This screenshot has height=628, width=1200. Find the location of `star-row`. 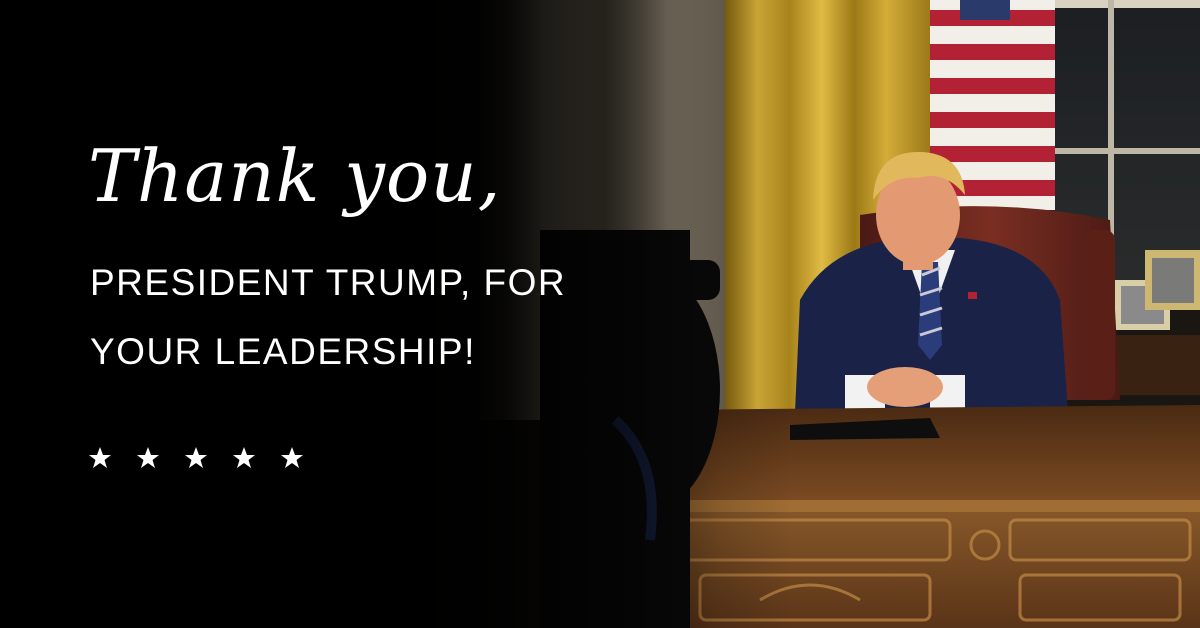

star-row is located at coordinates (208, 458).